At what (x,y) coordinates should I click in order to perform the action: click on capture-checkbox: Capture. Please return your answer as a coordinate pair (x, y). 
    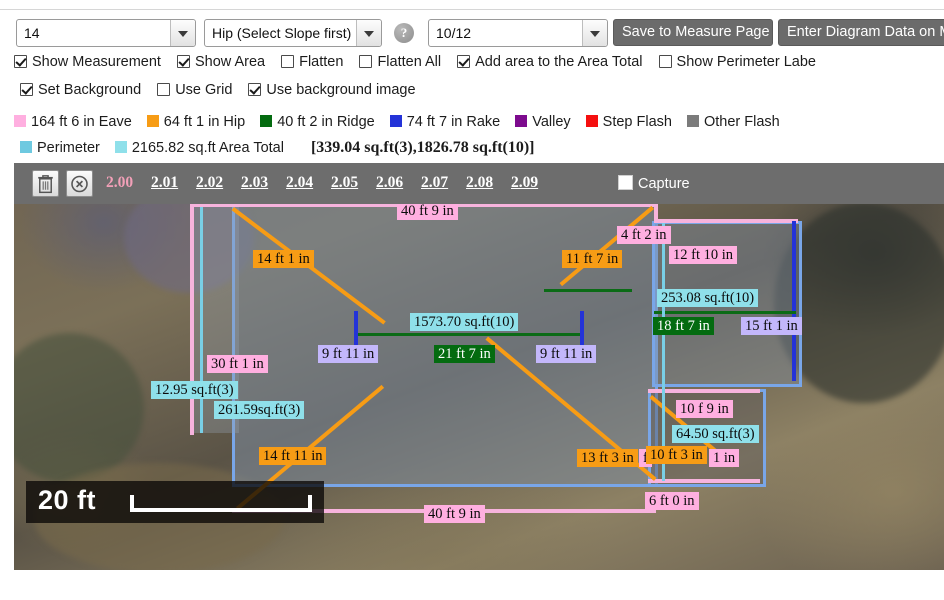
    Looking at the image, I should click on (654, 183).